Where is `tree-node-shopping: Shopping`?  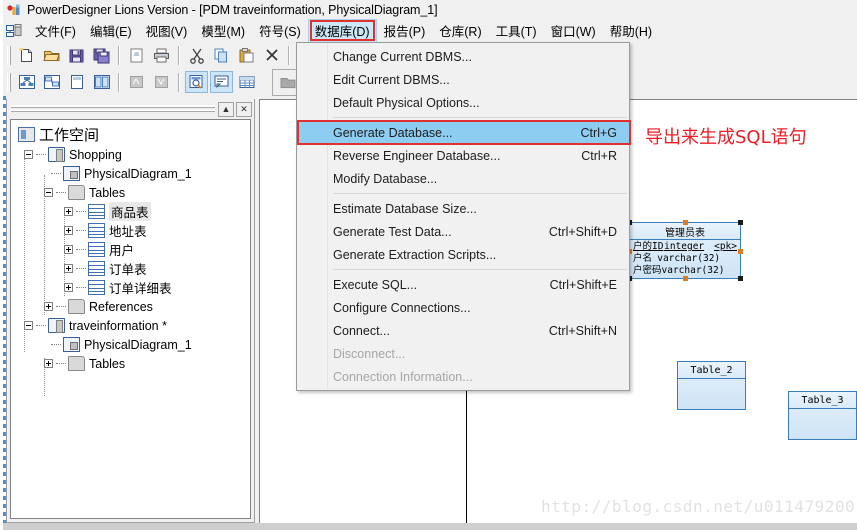
tree-node-shopping: Shopping is located at coordinates (132, 154).